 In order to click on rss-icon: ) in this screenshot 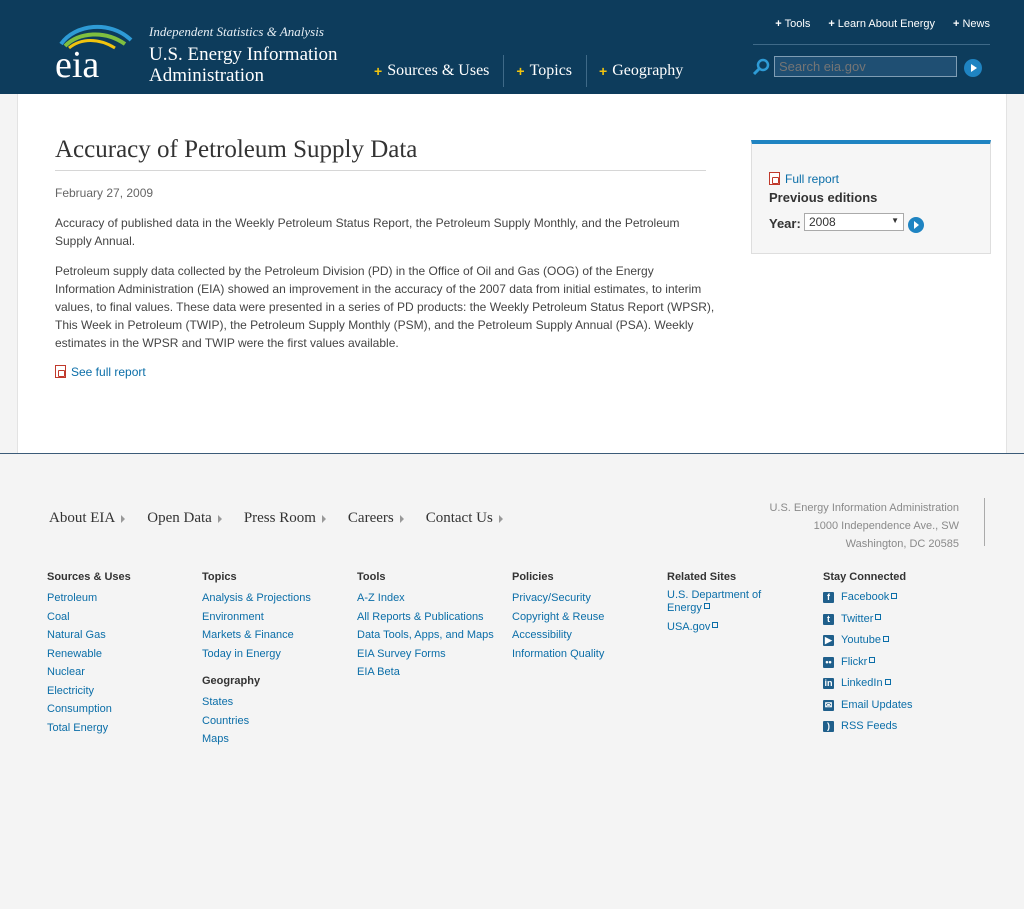, I will do `click(828, 727)`.